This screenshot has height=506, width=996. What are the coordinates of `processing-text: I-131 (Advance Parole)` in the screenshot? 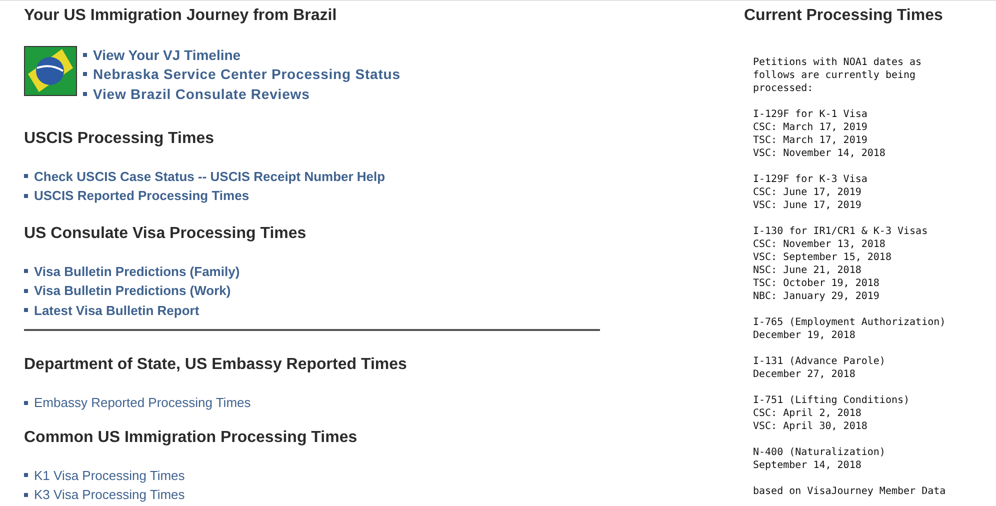 It's located at (819, 361).